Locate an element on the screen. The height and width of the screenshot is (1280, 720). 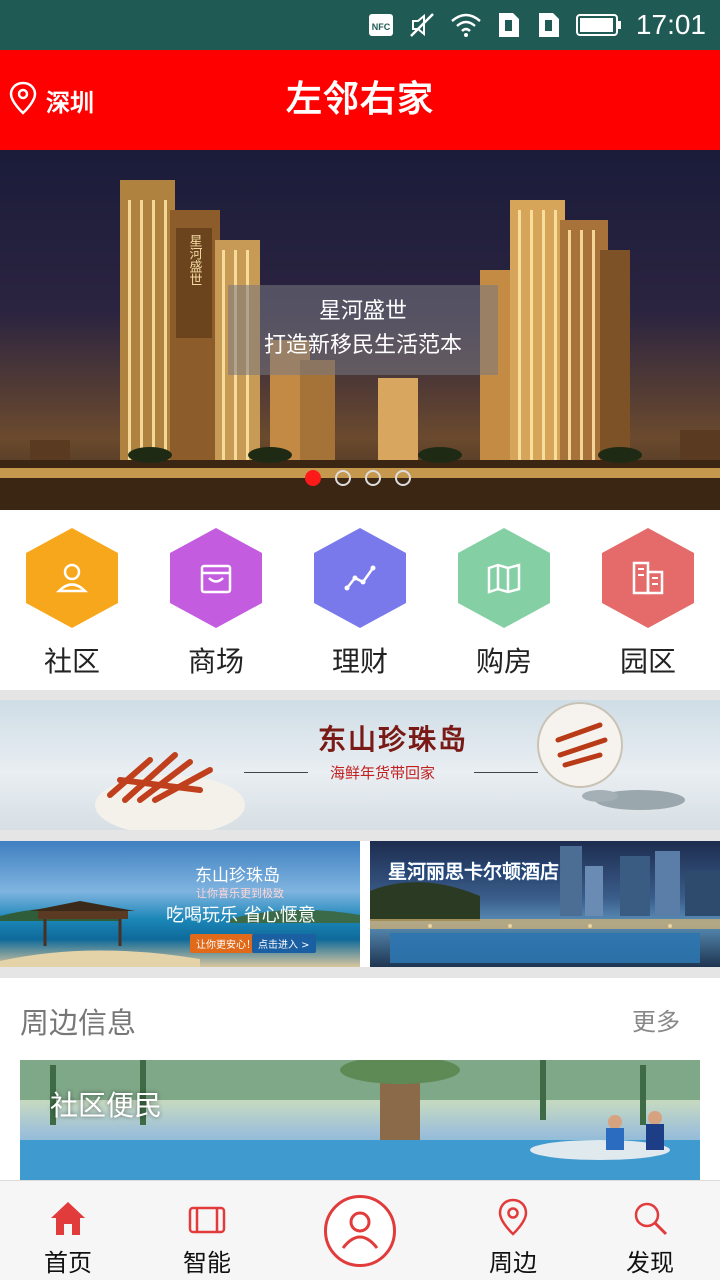
profile-button is located at coordinates (360, 1231).